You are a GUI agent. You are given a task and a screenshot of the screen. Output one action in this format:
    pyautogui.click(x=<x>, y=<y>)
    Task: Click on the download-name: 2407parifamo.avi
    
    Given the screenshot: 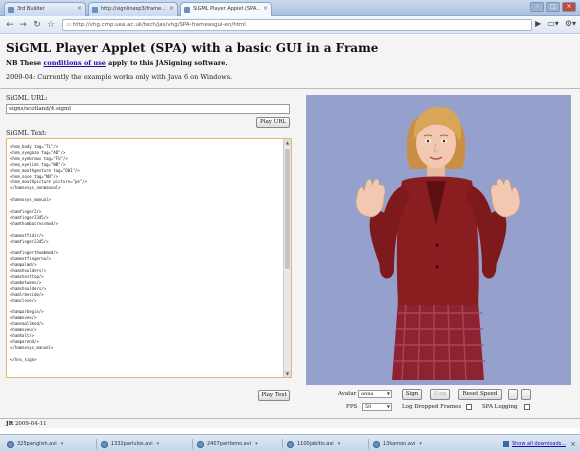 What is the action you would take?
    pyautogui.click(x=229, y=444)
    